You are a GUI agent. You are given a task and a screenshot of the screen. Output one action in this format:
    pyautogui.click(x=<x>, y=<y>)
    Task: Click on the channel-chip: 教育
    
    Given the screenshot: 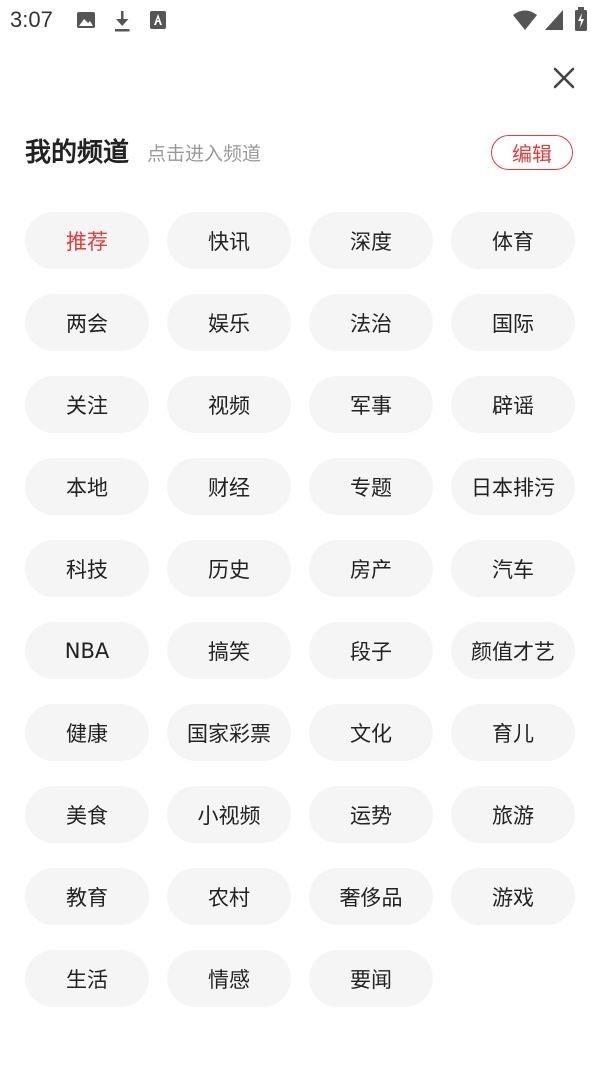 What is the action you would take?
    pyautogui.click(x=87, y=896)
    